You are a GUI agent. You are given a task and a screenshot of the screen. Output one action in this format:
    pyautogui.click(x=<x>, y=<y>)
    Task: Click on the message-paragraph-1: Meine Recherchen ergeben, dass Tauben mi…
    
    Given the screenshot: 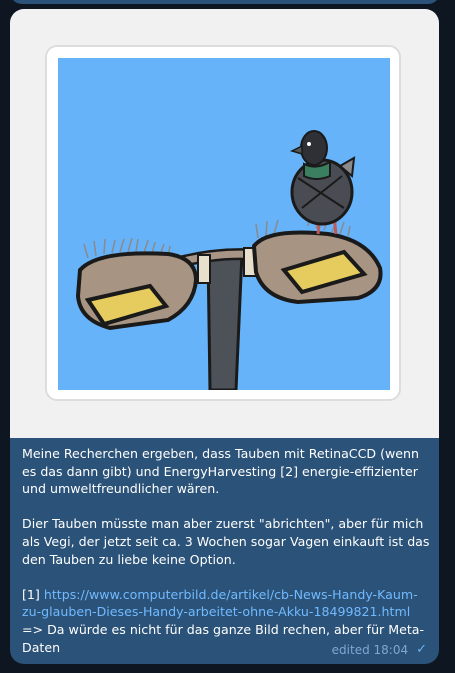 What is the action you would take?
    pyautogui.click(x=221, y=471)
    